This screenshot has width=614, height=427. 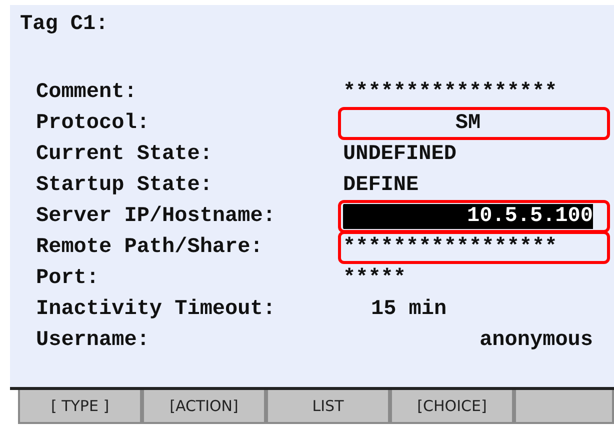 I want to click on function-key: [CHOICE], so click(x=452, y=407).